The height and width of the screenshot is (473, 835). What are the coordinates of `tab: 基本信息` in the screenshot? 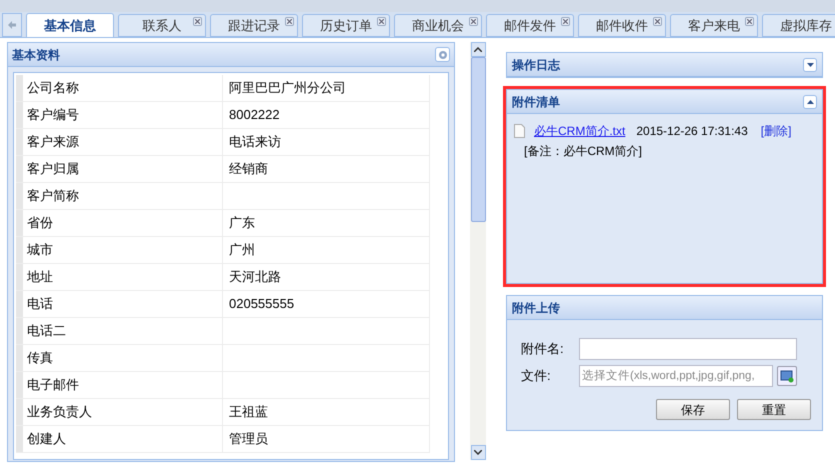 It's located at (70, 25).